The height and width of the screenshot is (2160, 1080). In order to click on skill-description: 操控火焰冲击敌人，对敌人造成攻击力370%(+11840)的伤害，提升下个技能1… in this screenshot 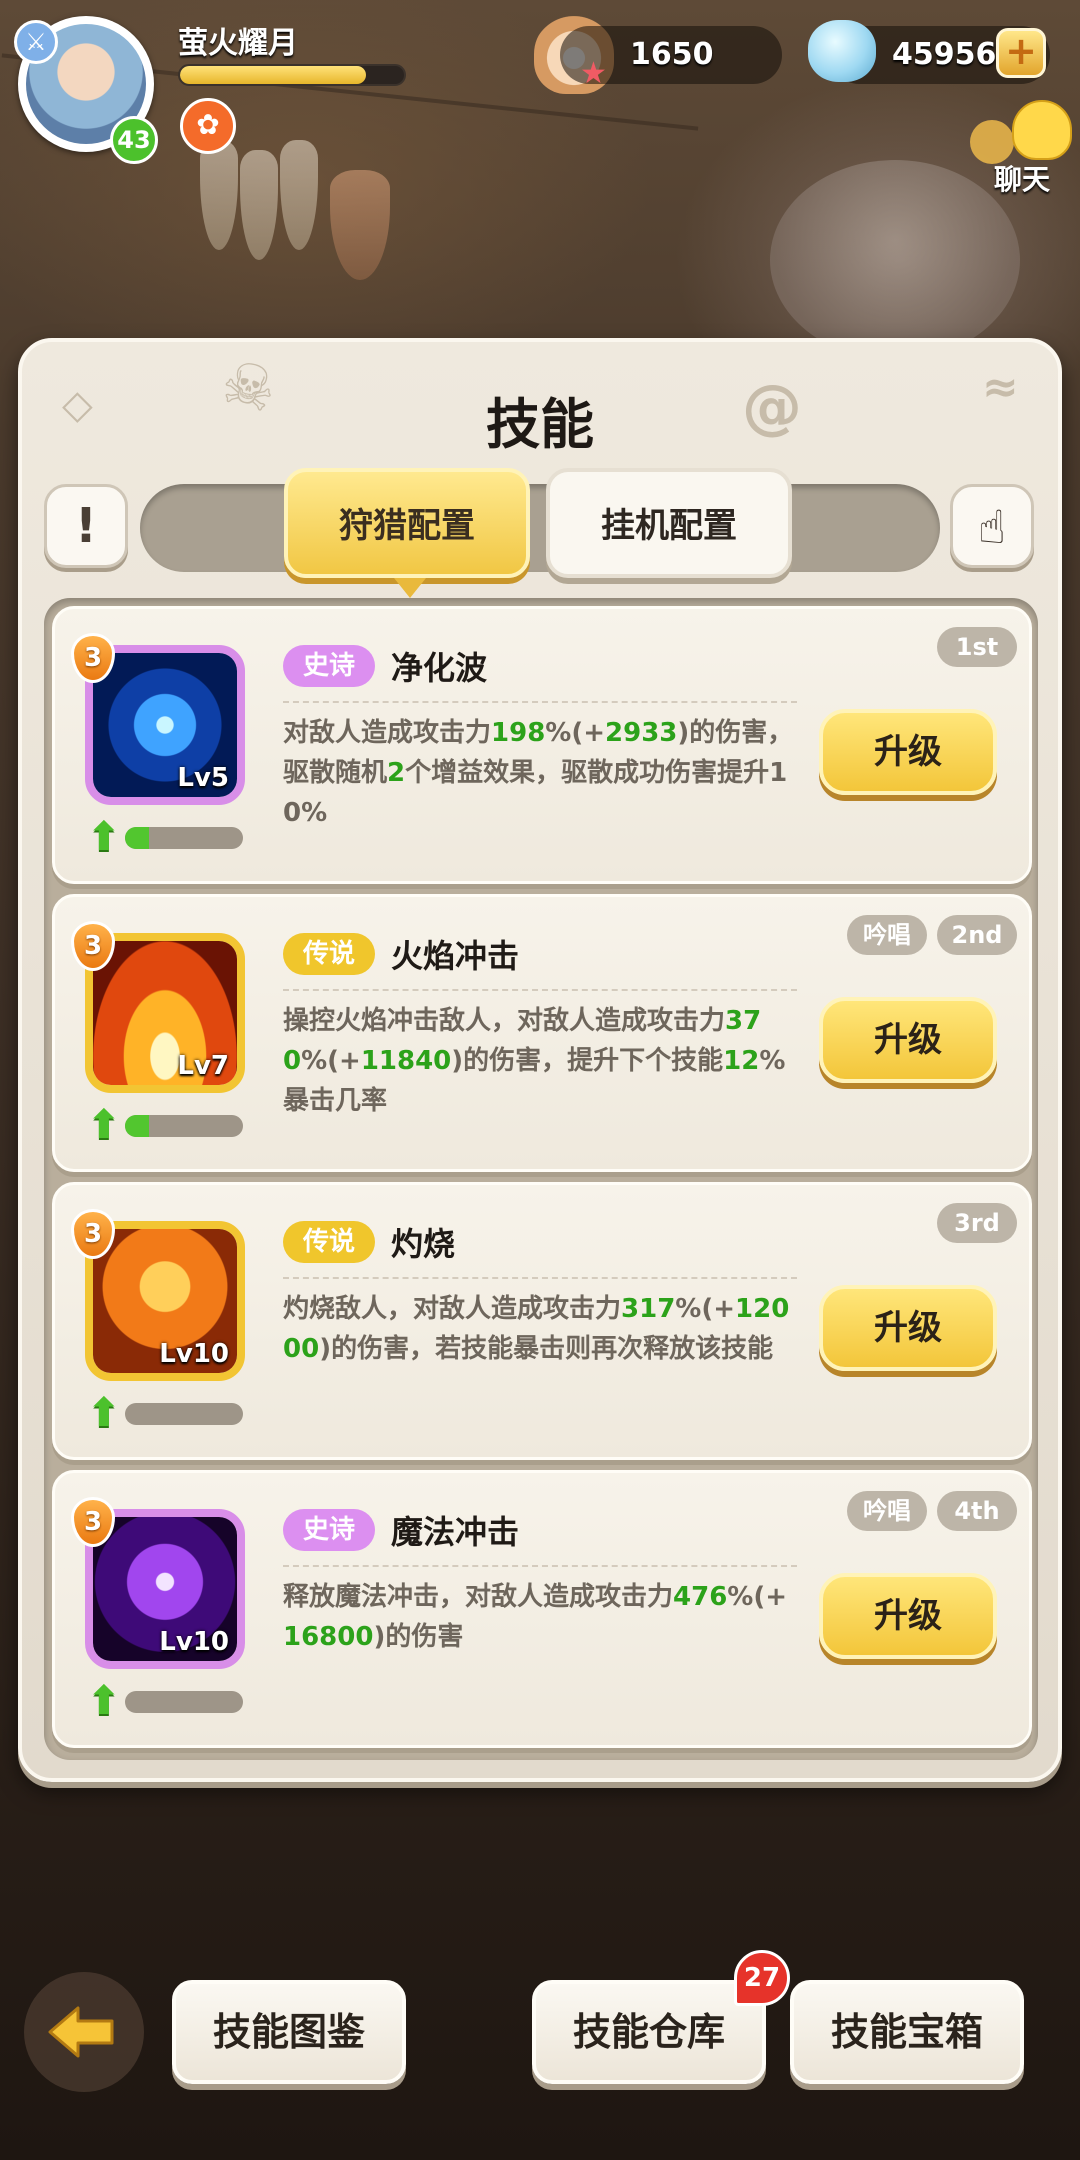, I will do `click(541, 1061)`.